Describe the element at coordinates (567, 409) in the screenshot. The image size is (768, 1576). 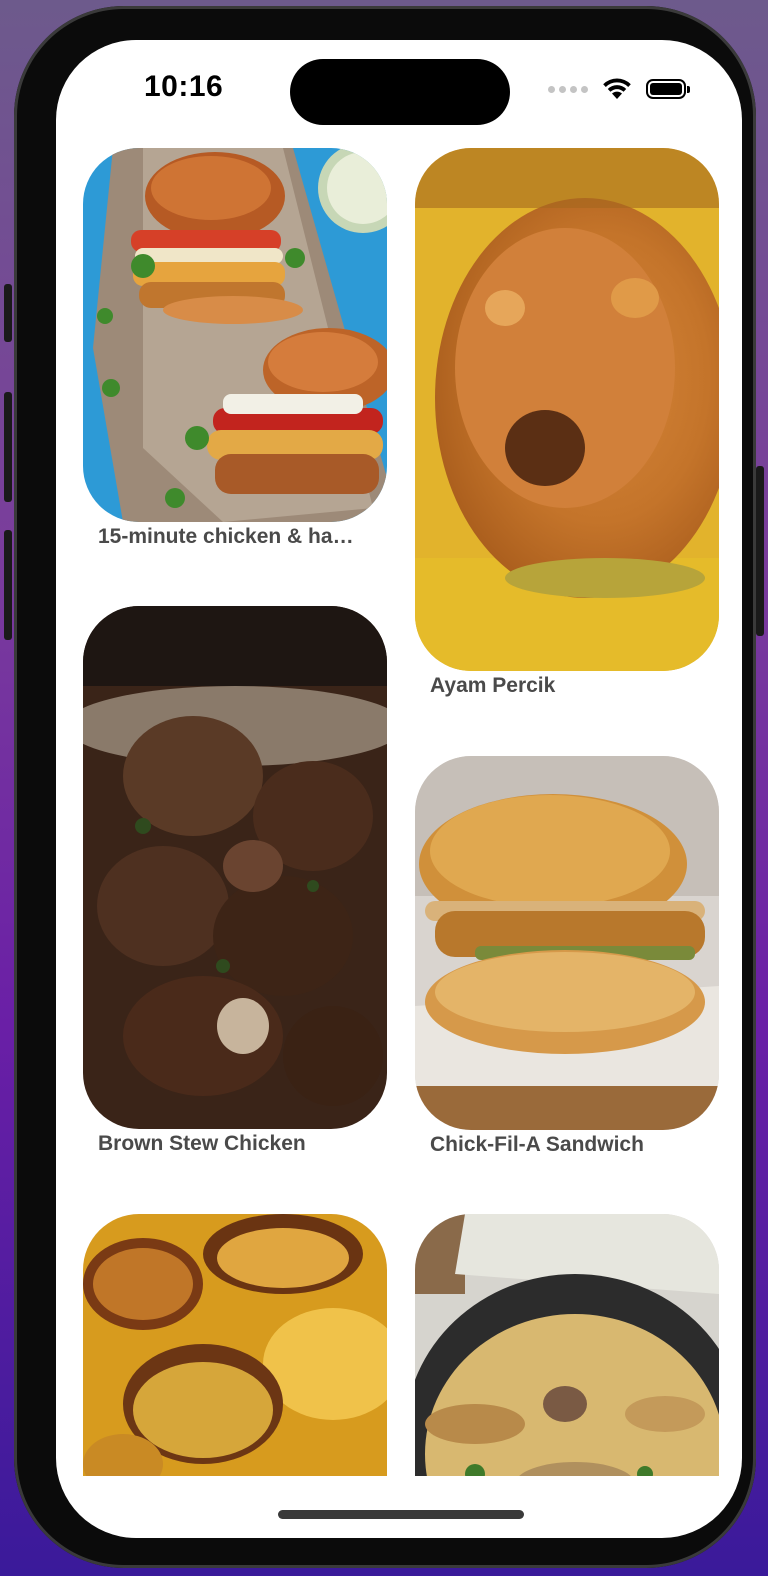
I see `grilled-chicken-photo` at that location.